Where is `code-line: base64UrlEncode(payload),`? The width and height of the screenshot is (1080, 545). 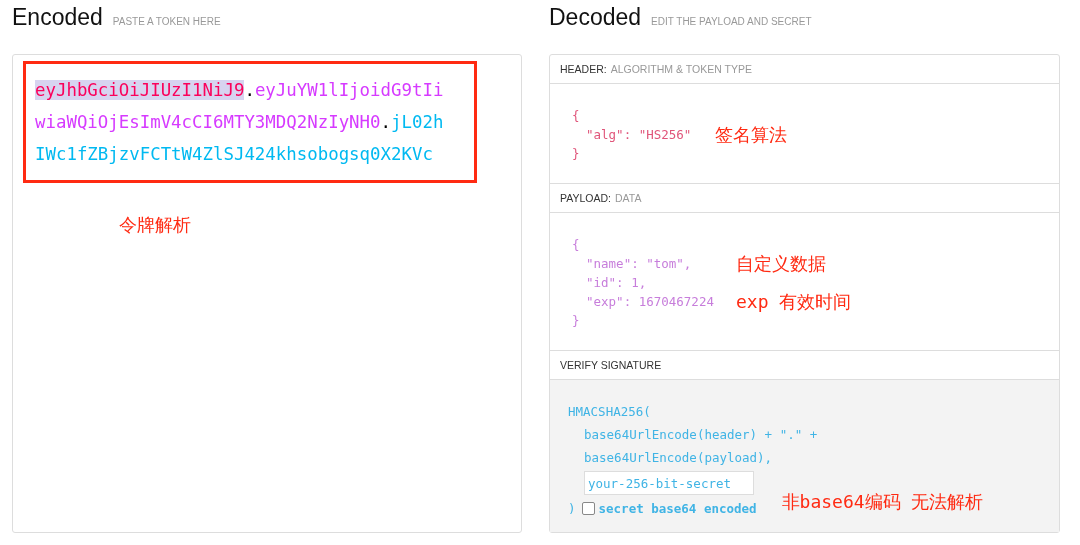
code-line: base64UrlEncode(payload), is located at coordinates (678, 457).